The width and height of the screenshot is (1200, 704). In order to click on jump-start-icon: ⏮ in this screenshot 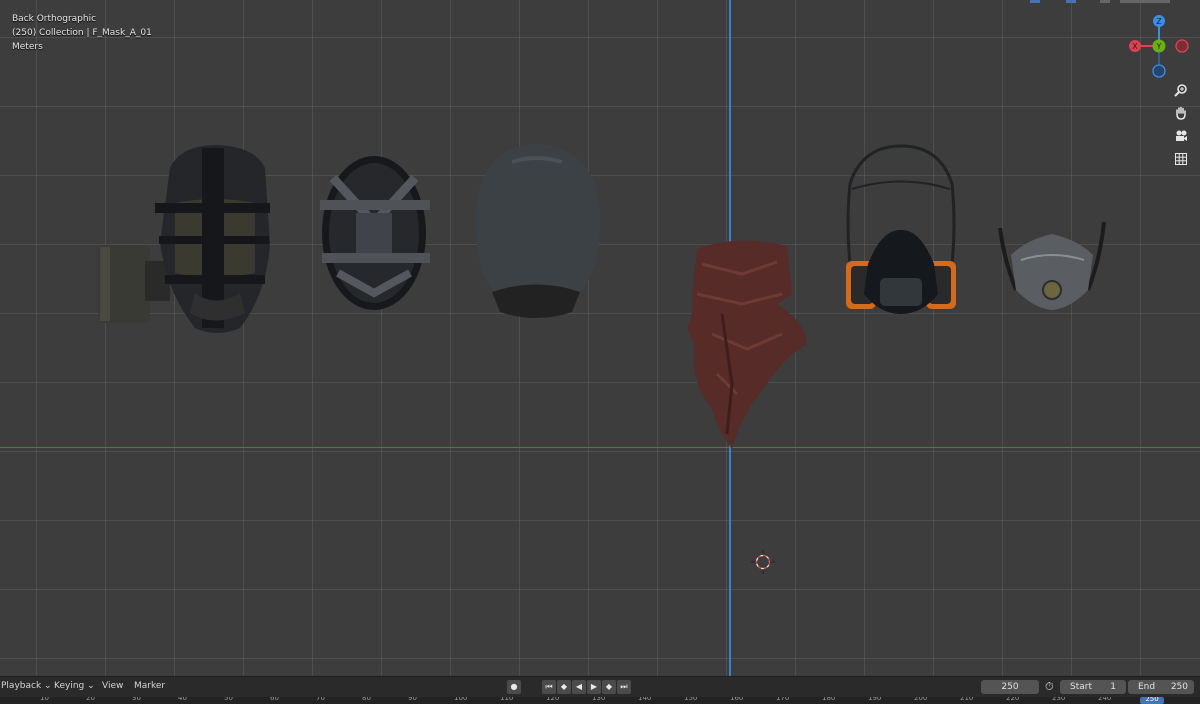, I will do `click(549, 686)`.